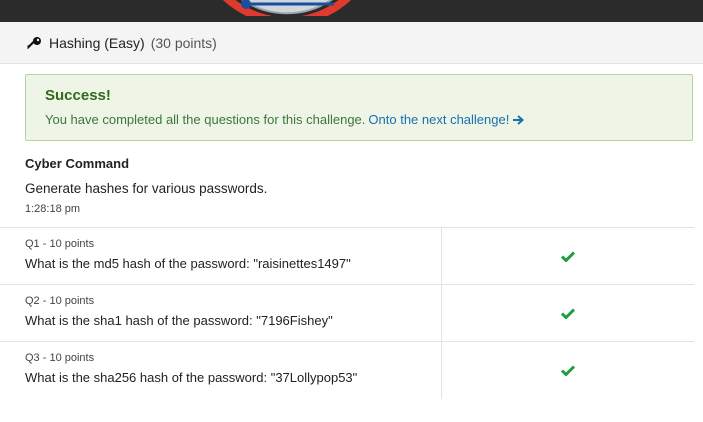 The width and height of the screenshot is (703, 422). I want to click on challenge-description: Generate hashes for various passwords., so click(146, 188).